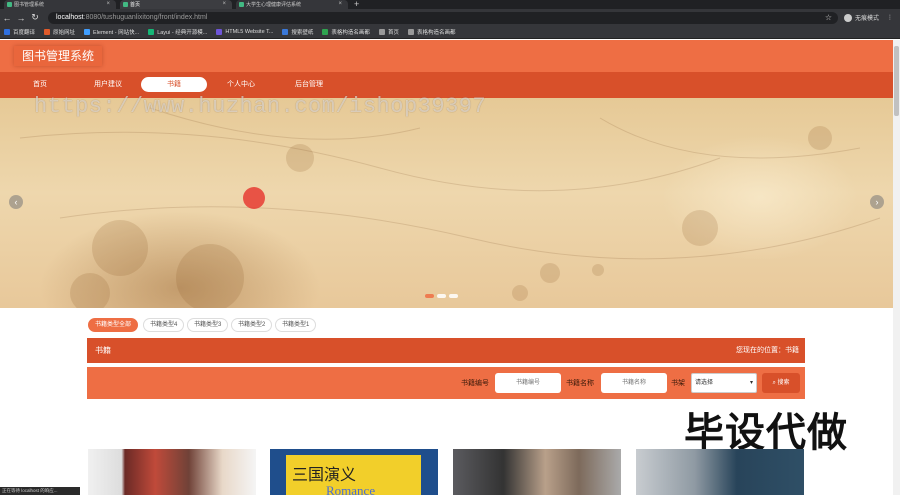 The height and width of the screenshot is (495, 900). I want to click on category-chip: 书籍类型3, so click(208, 325).